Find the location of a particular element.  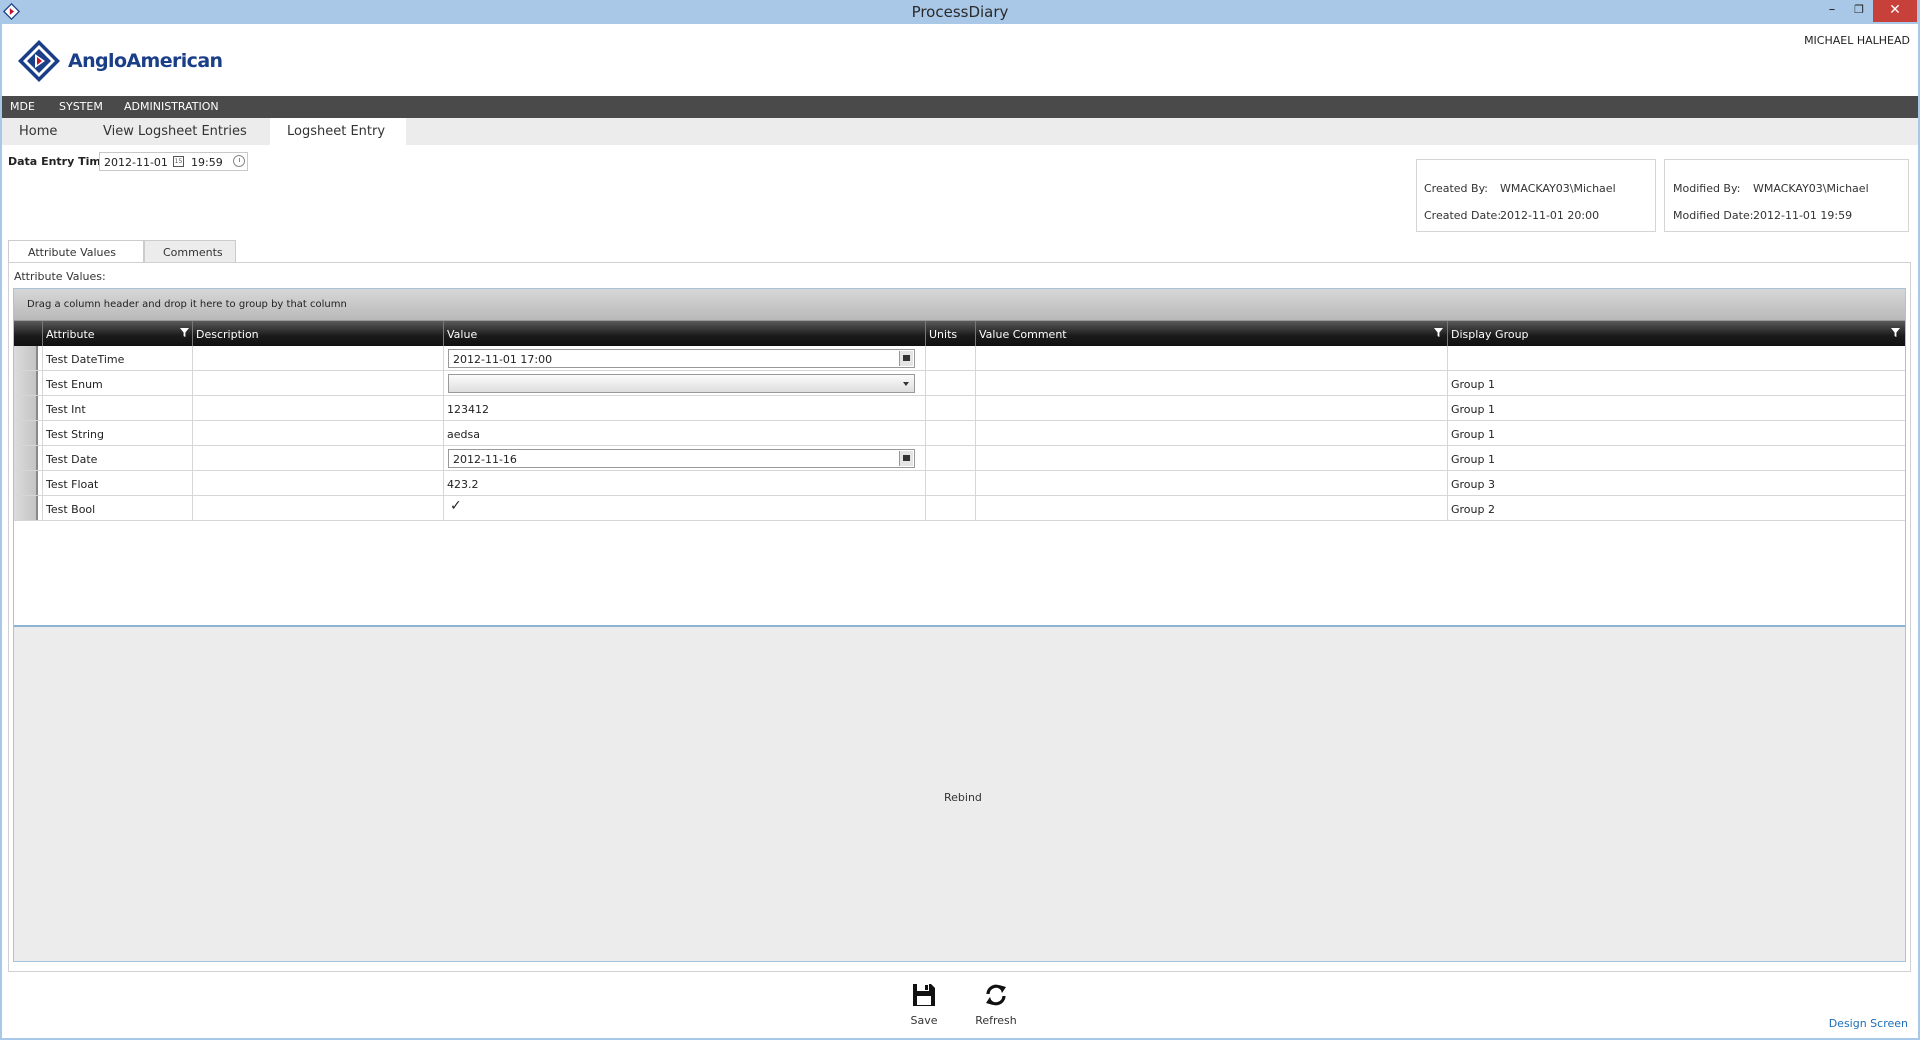

column-header-label: Value Comment is located at coordinates (1023, 334).